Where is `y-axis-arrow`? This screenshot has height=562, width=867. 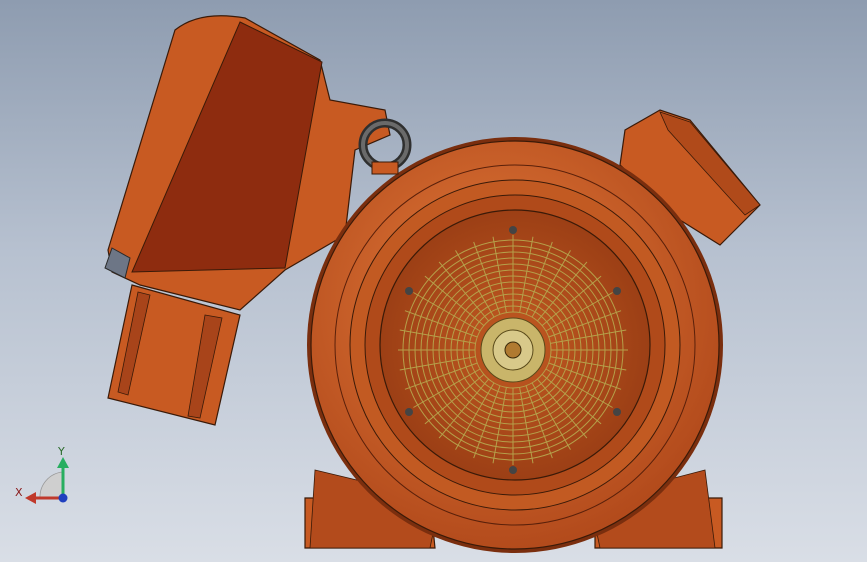 y-axis-arrow is located at coordinates (63, 462).